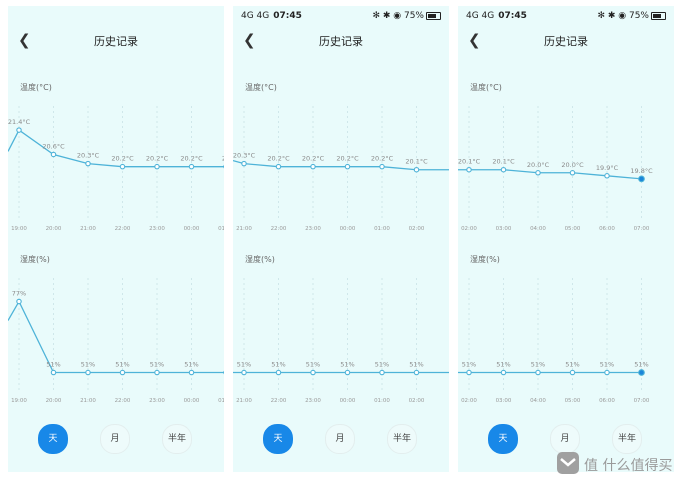 The height and width of the screenshot is (481, 680). Describe the element at coordinates (568, 463) in the screenshot. I see `watermark-logo-icon` at that location.